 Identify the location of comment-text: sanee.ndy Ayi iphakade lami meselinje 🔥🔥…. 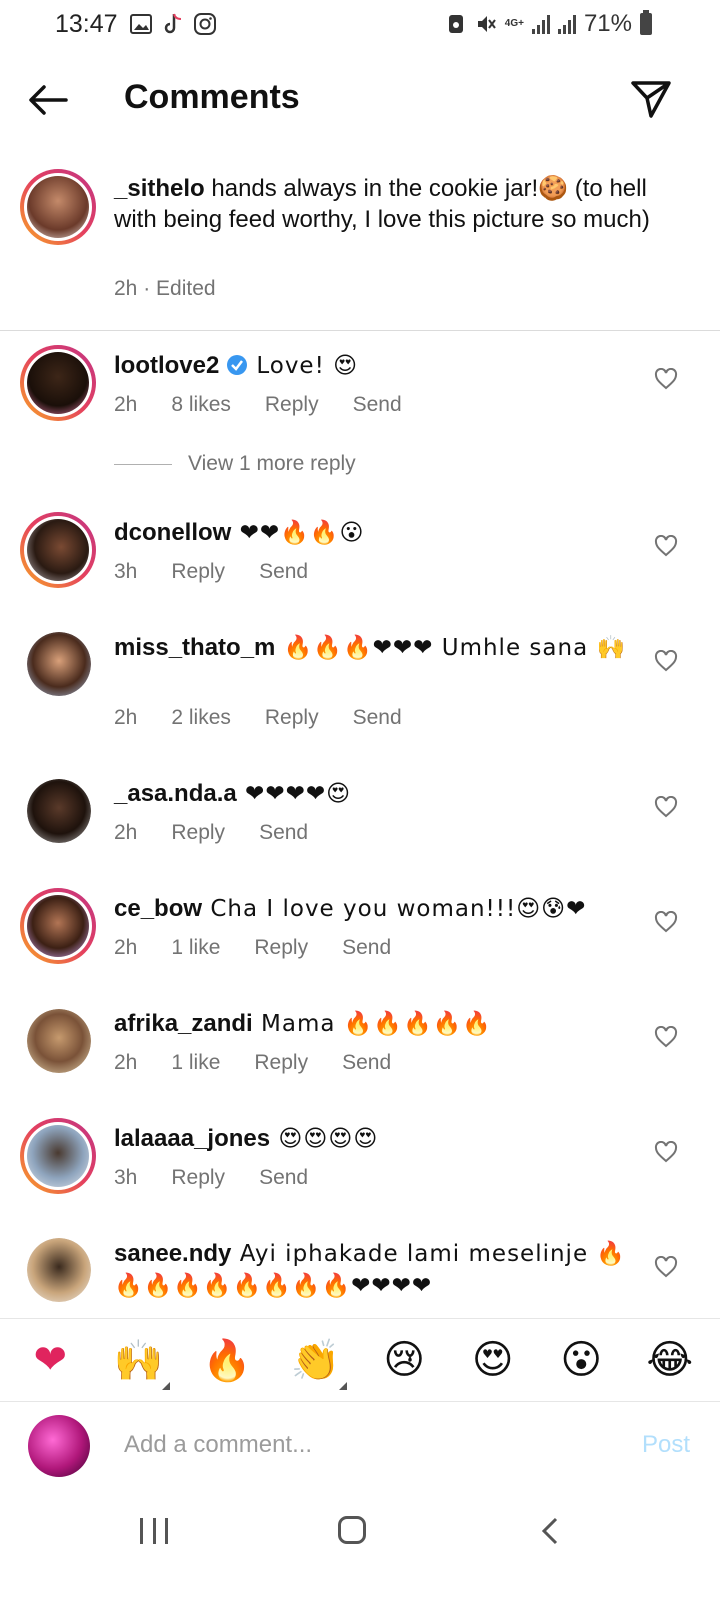
(384, 1270).